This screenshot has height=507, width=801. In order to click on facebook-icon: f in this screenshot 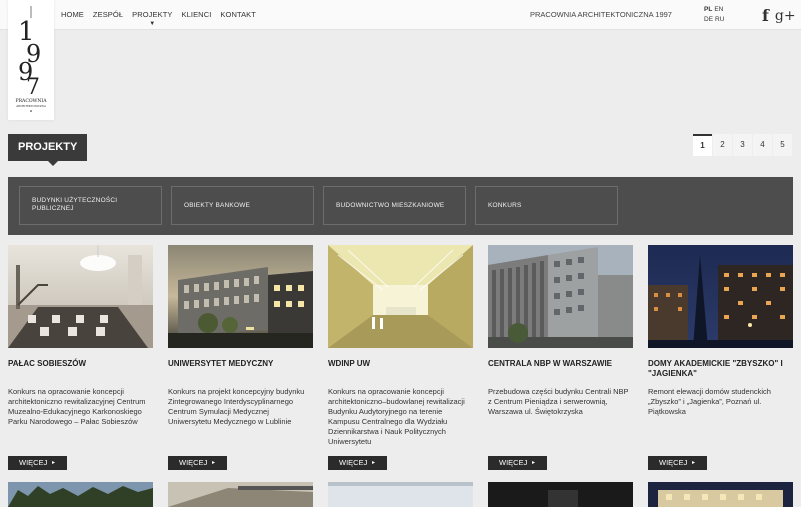, I will do `click(765, 15)`.